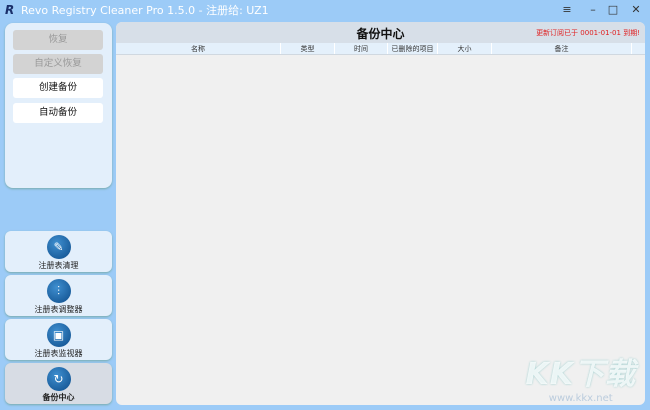  What do you see at coordinates (58, 64) in the screenshot?
I see `custom-restore-button: 自定义恢复` at bounding box center [58, 64].